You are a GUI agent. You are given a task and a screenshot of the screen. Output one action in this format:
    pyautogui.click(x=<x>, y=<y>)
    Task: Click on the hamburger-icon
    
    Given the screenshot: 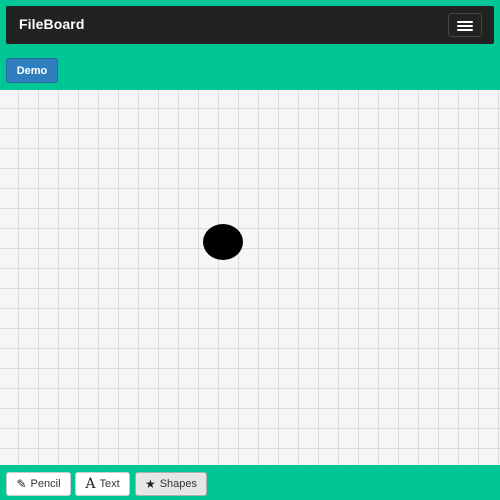 What is the action you would take?
    pyautogui.click(x=465, y=22)
    